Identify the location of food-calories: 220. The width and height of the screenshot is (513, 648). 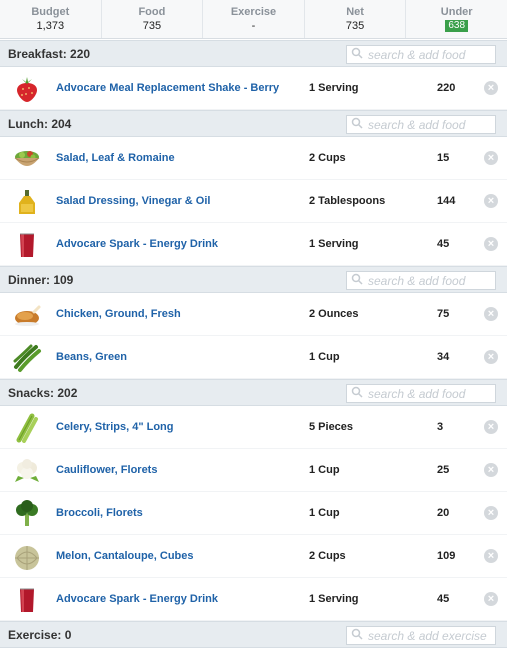
(446, 88).